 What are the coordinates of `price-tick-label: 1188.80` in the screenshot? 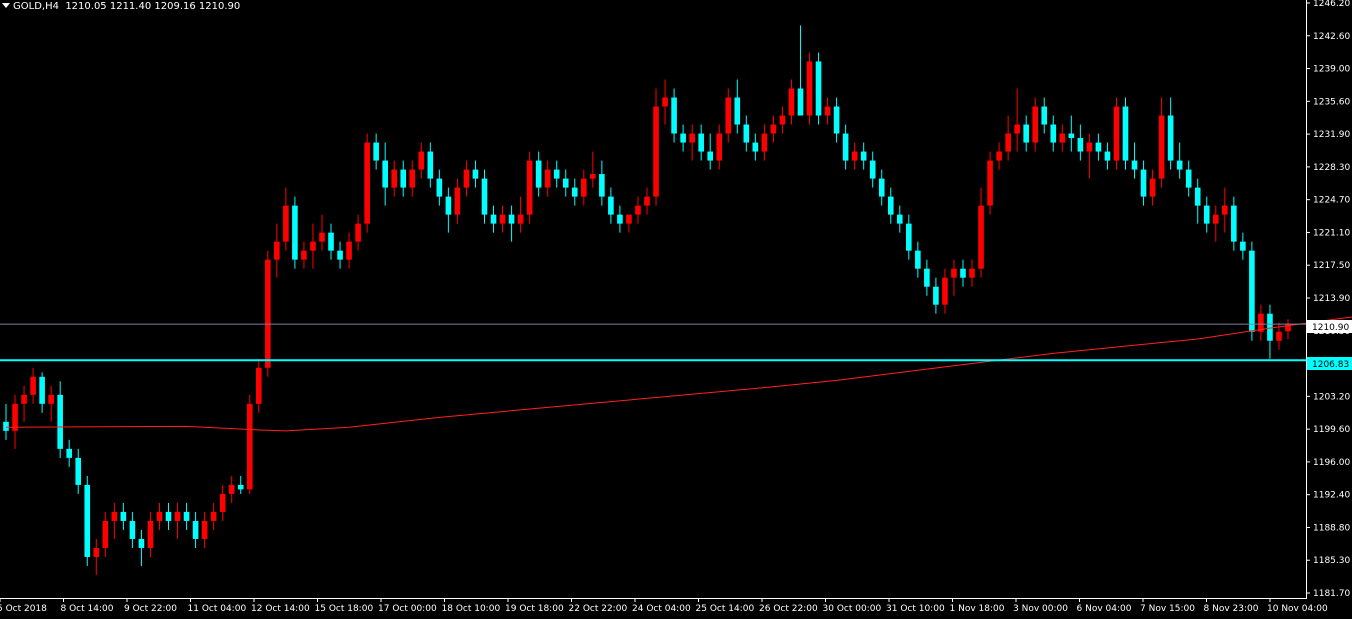 It's located at (1331, 528).